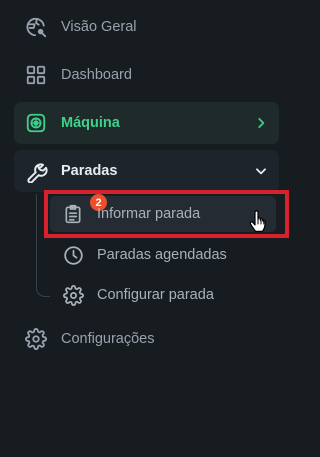  I want to click on submenu-tree-line, so click(43, 245).